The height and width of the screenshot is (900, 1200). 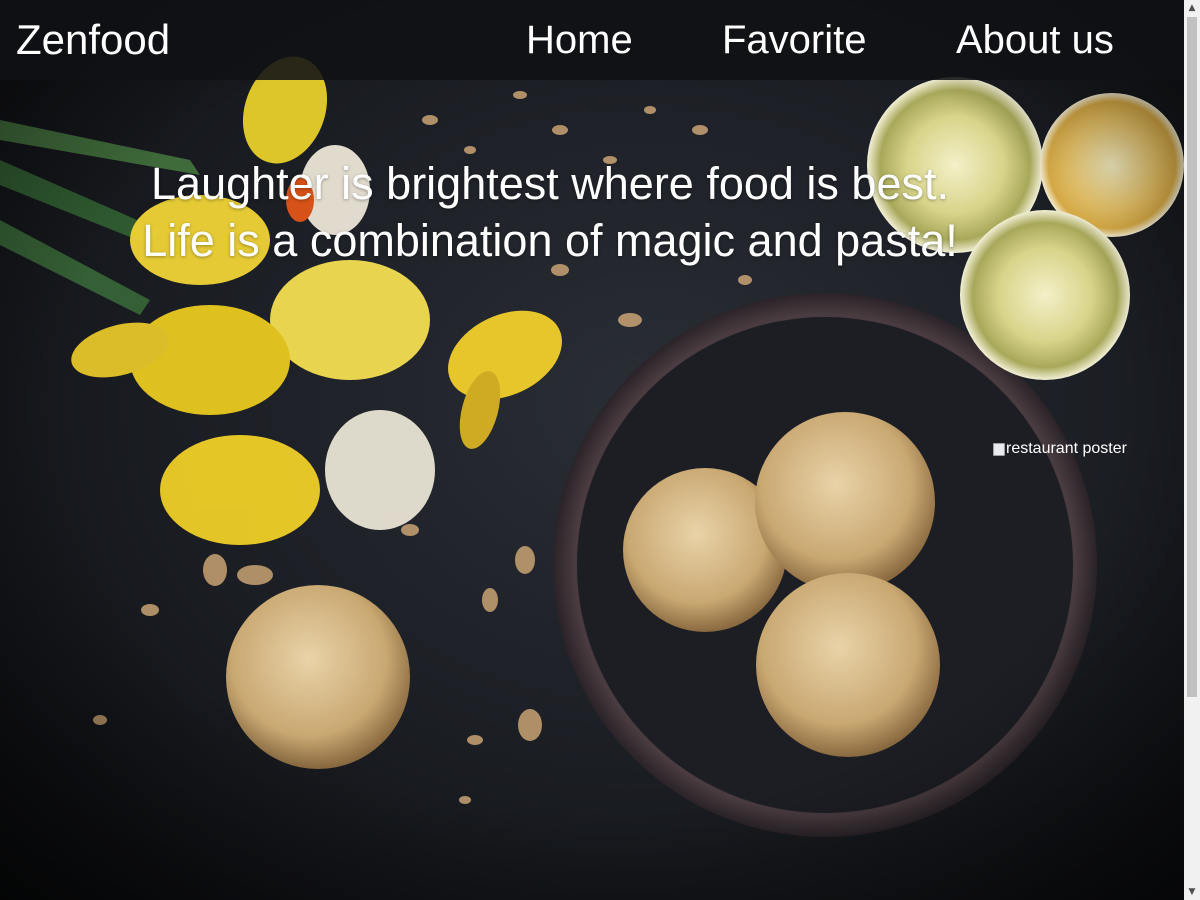 I want to click on brand-logo-link: Zenfood, so click(x=93, y=40).